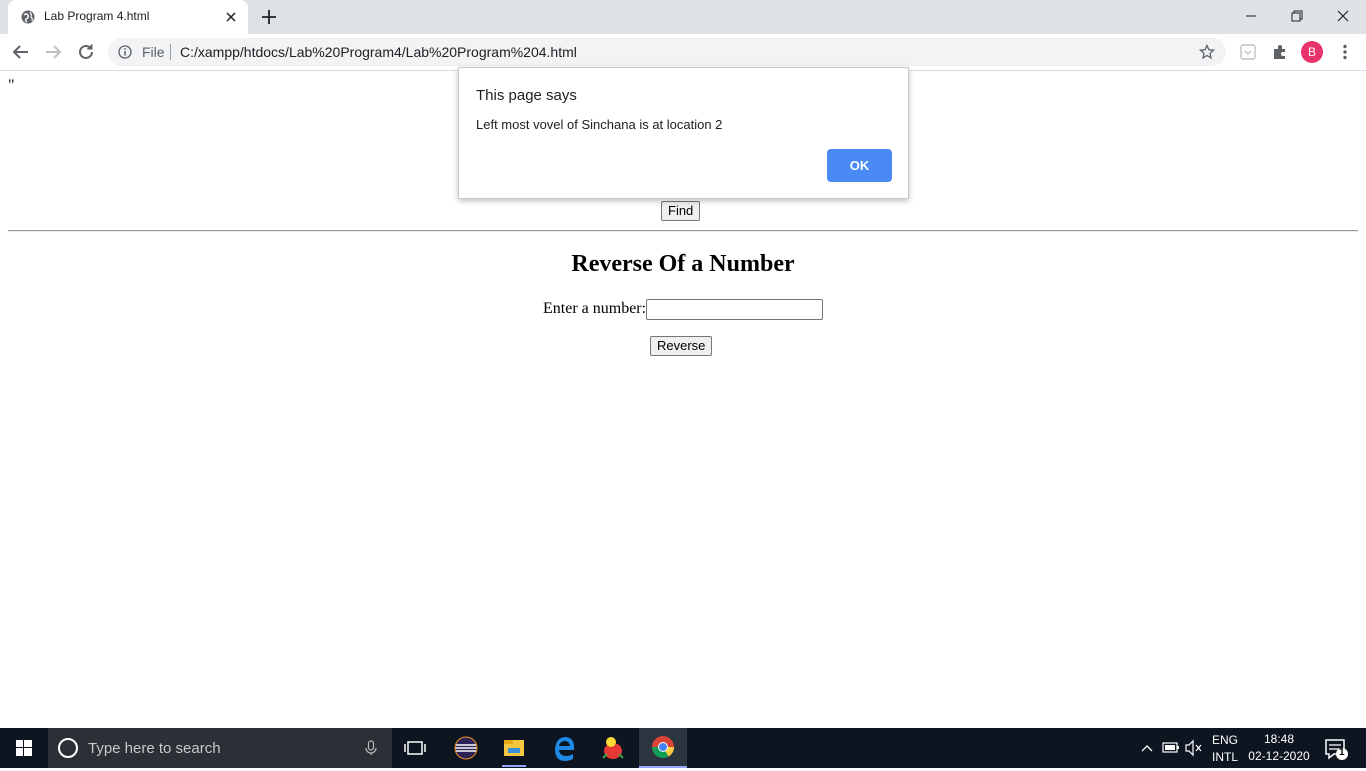 This screenshot has width=1366, height=771. I want to click on clock: 18:48 02-12-2020, so click(1279, 748).